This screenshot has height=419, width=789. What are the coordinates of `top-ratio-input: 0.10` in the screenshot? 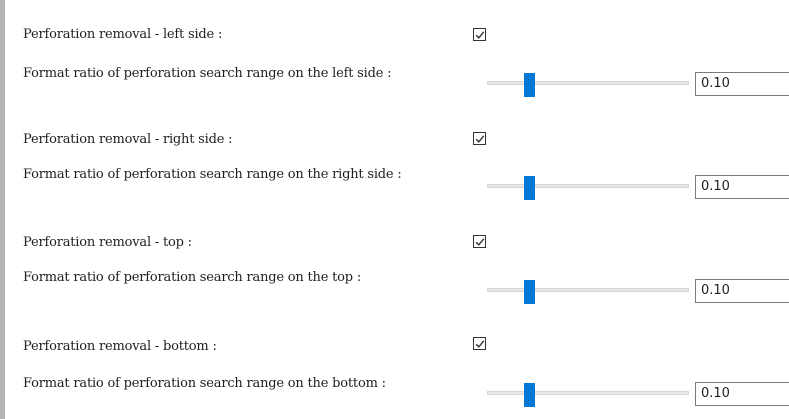 It's located at (742, 291).